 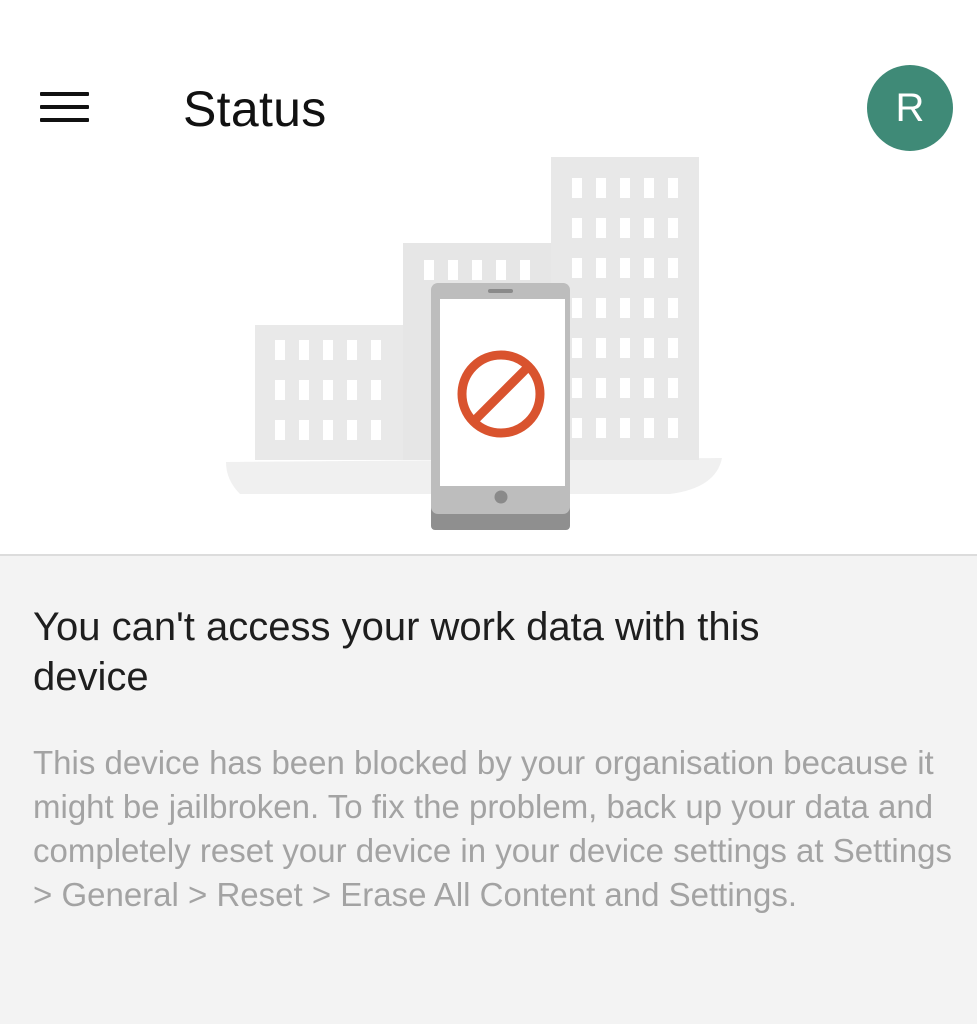 I want to click on page-title: Status, so click(x=255, y=109).